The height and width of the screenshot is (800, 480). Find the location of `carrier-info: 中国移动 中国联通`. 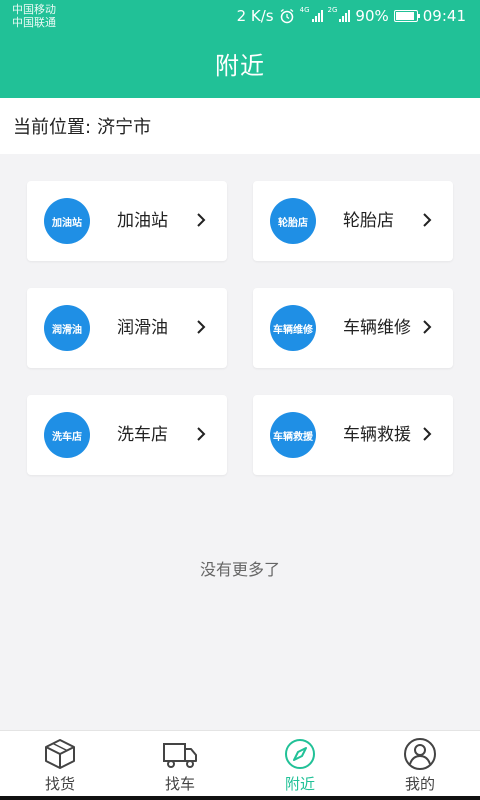

carrier-info: 中国移动 中国联通 is located at coordinates (34, 16).